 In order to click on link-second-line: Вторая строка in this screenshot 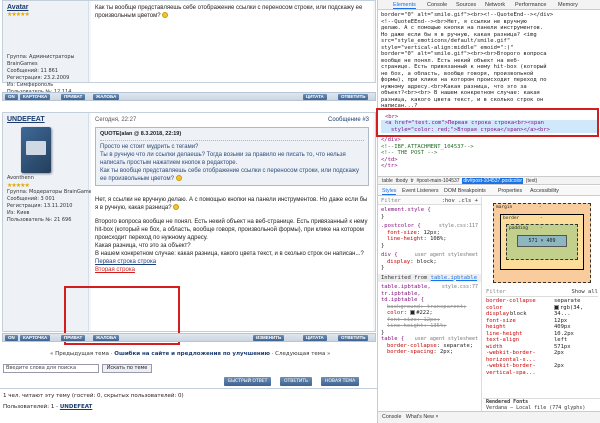, I will do `click(232, 270)`.